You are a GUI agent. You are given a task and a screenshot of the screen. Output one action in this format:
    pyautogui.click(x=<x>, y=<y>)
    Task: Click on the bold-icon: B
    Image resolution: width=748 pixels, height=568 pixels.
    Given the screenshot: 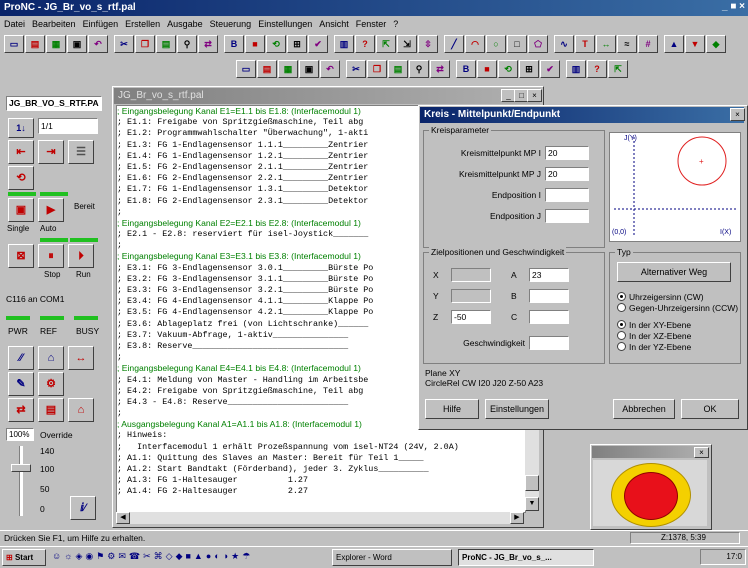 What is the action you would take?
    pyautogui.click(x=234, y=44)
    